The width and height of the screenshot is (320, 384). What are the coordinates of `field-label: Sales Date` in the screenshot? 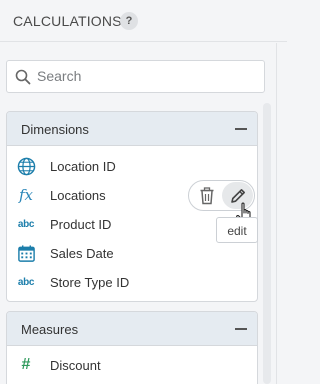 It's located at (82, 253).